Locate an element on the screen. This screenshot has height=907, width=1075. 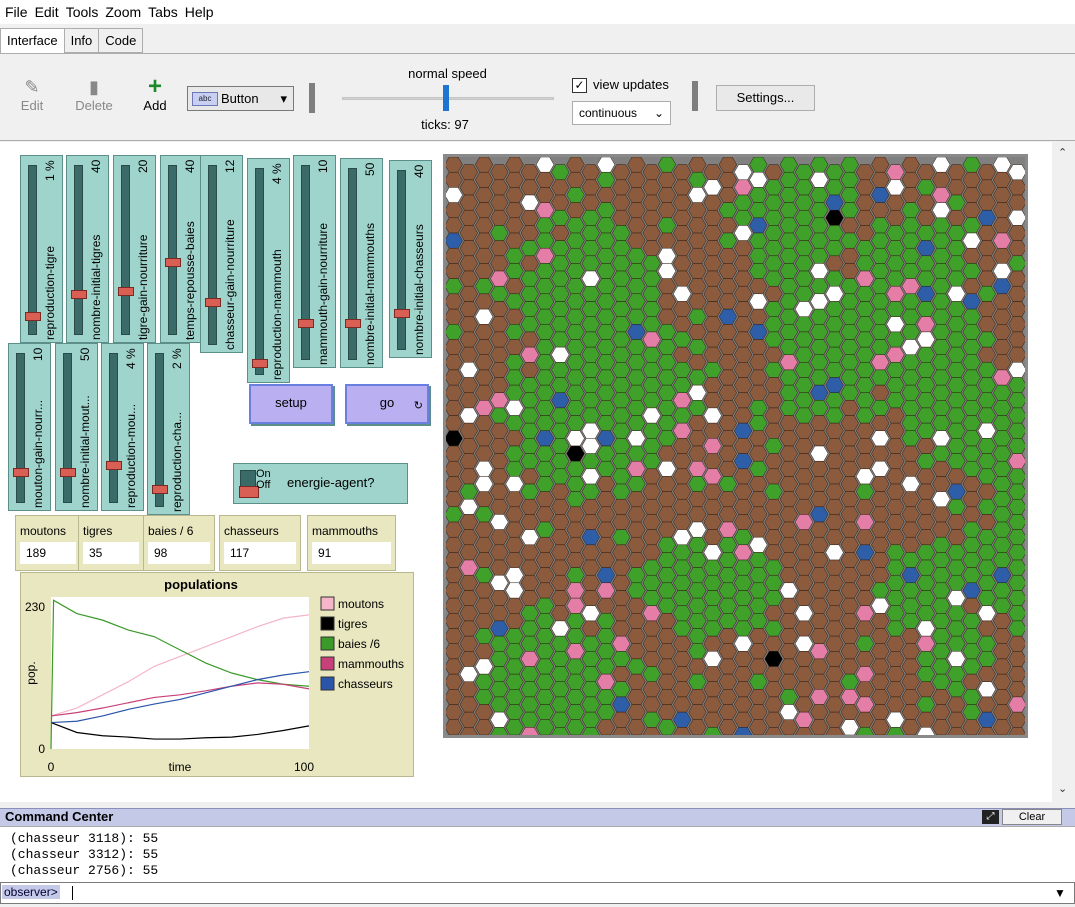
scroll-down-icon: ⌄ is located at coordinates (1062, 788).